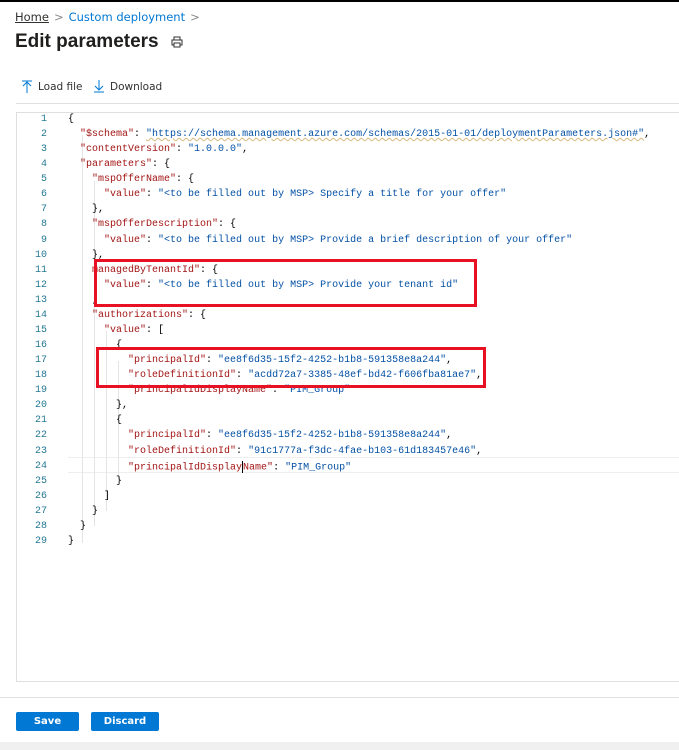 This screenshot has height=750, width=679. Describe the element at coordinates (362, 451) in the screenshot. I see `json-string: "91c1777a-f3dc-4fae-b103-61d183457e46"` at that location.